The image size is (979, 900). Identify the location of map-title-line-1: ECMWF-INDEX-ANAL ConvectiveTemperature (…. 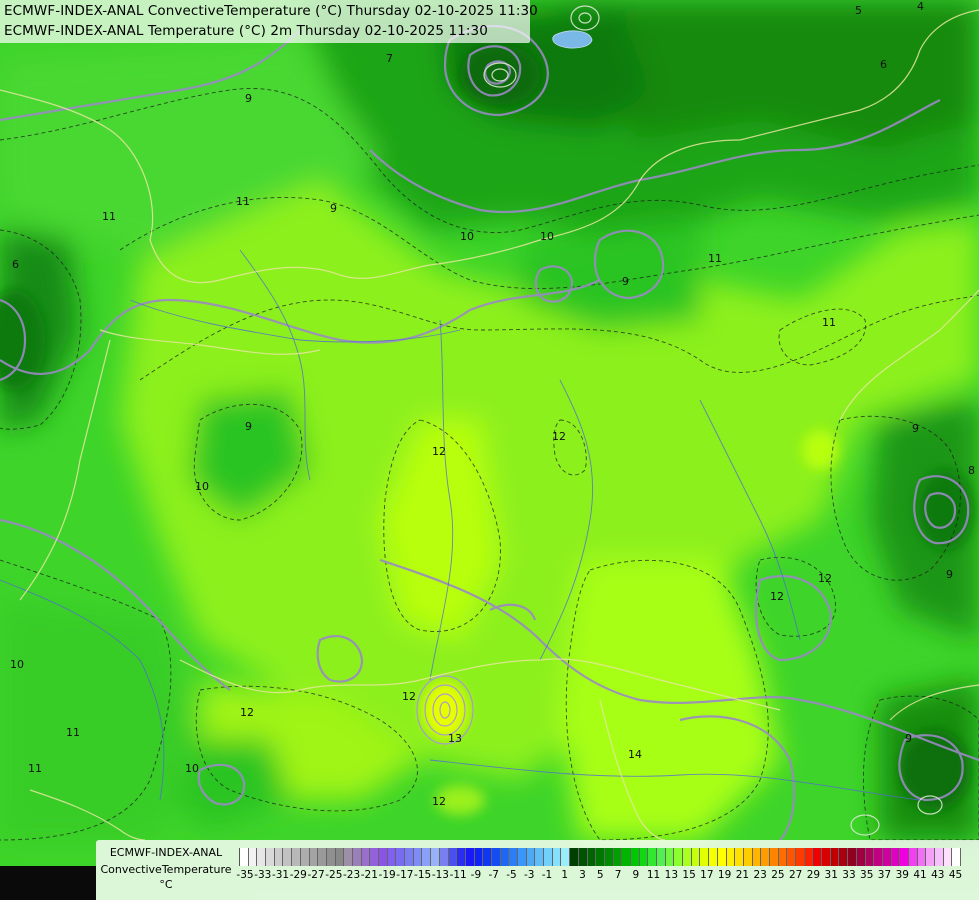
(271, 11).